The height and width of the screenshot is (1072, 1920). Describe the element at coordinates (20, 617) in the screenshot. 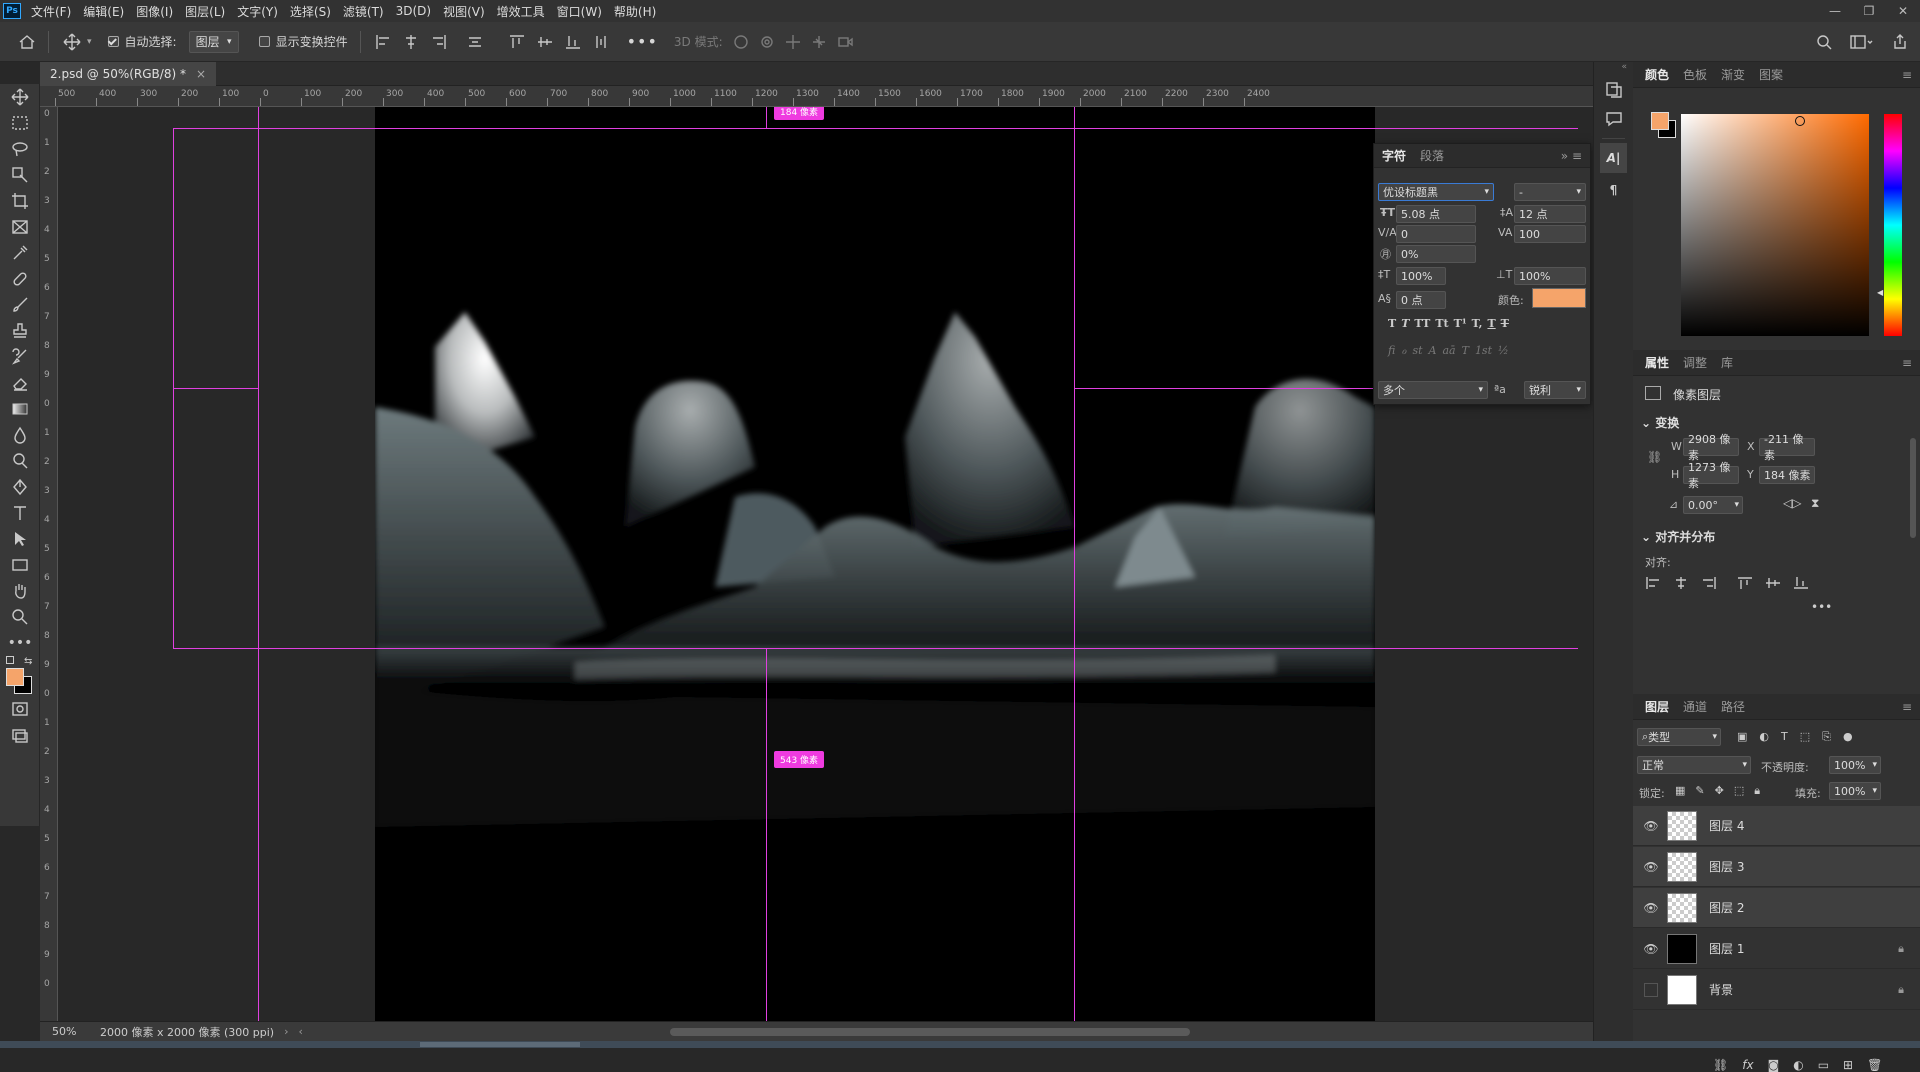

I see `zoom-tool` at that location.